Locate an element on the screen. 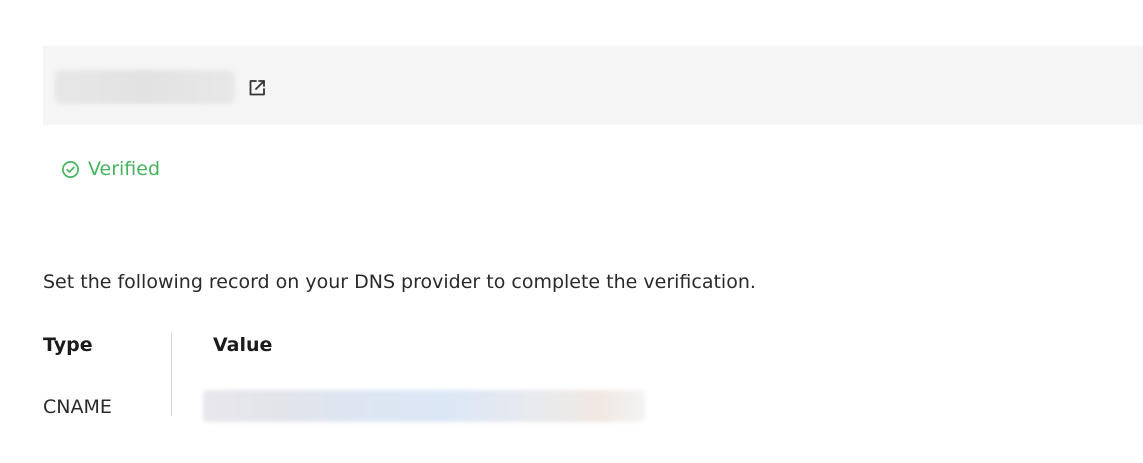  value-header: Value is located at coordinates (243, 345).